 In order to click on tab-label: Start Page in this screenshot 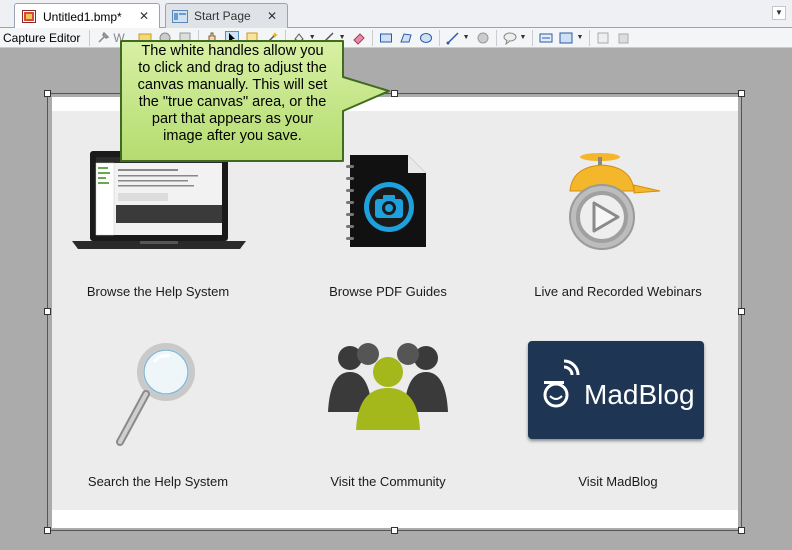, I will do `click(222, 16)`.